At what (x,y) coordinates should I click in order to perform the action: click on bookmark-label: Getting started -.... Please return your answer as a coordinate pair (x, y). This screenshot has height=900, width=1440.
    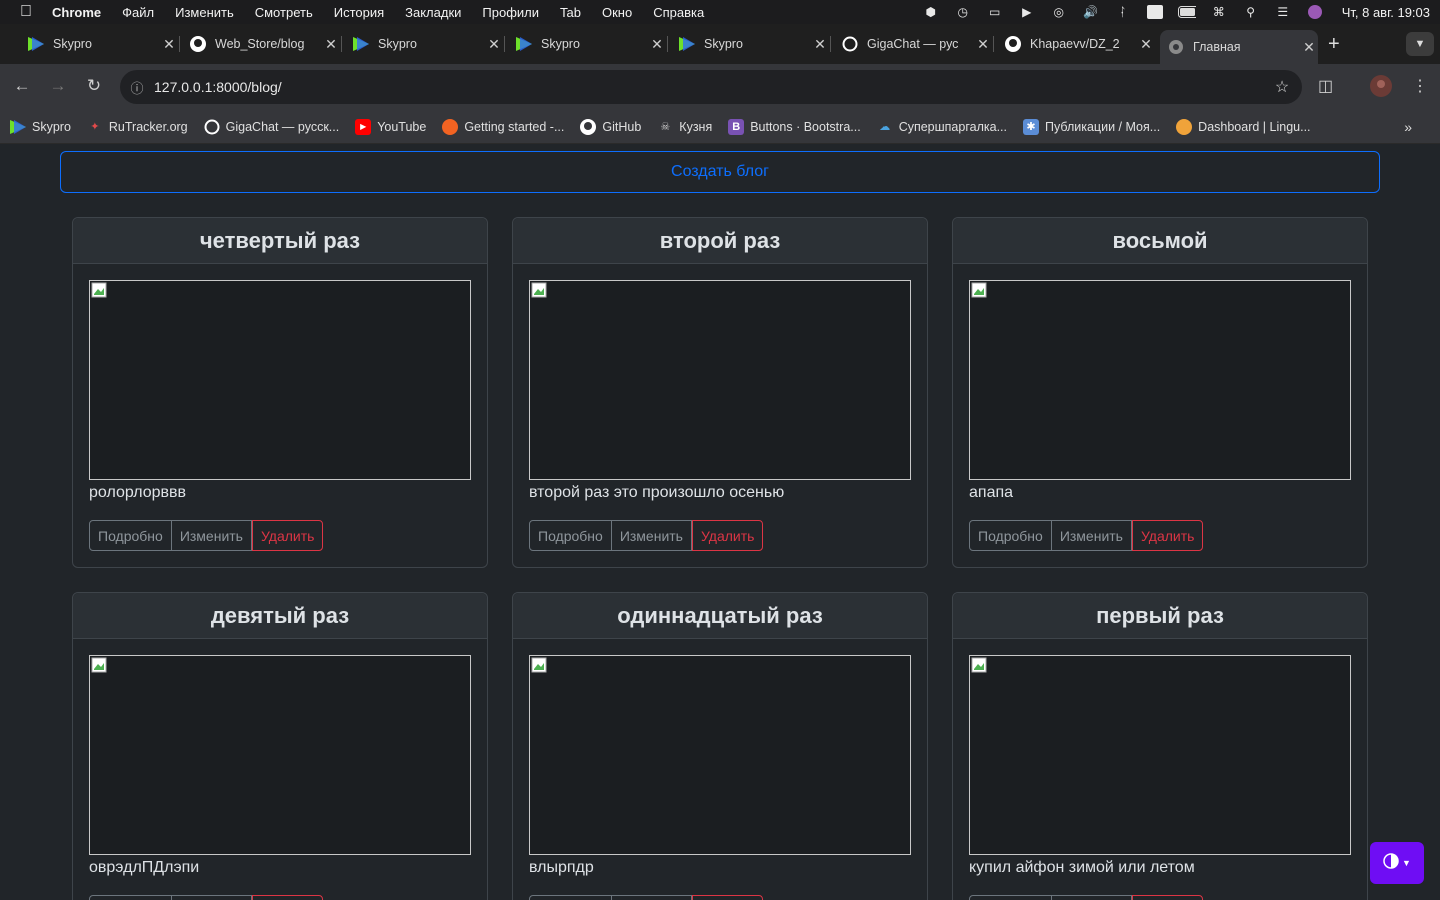
    Looking at the image, I should click on (514, 126).